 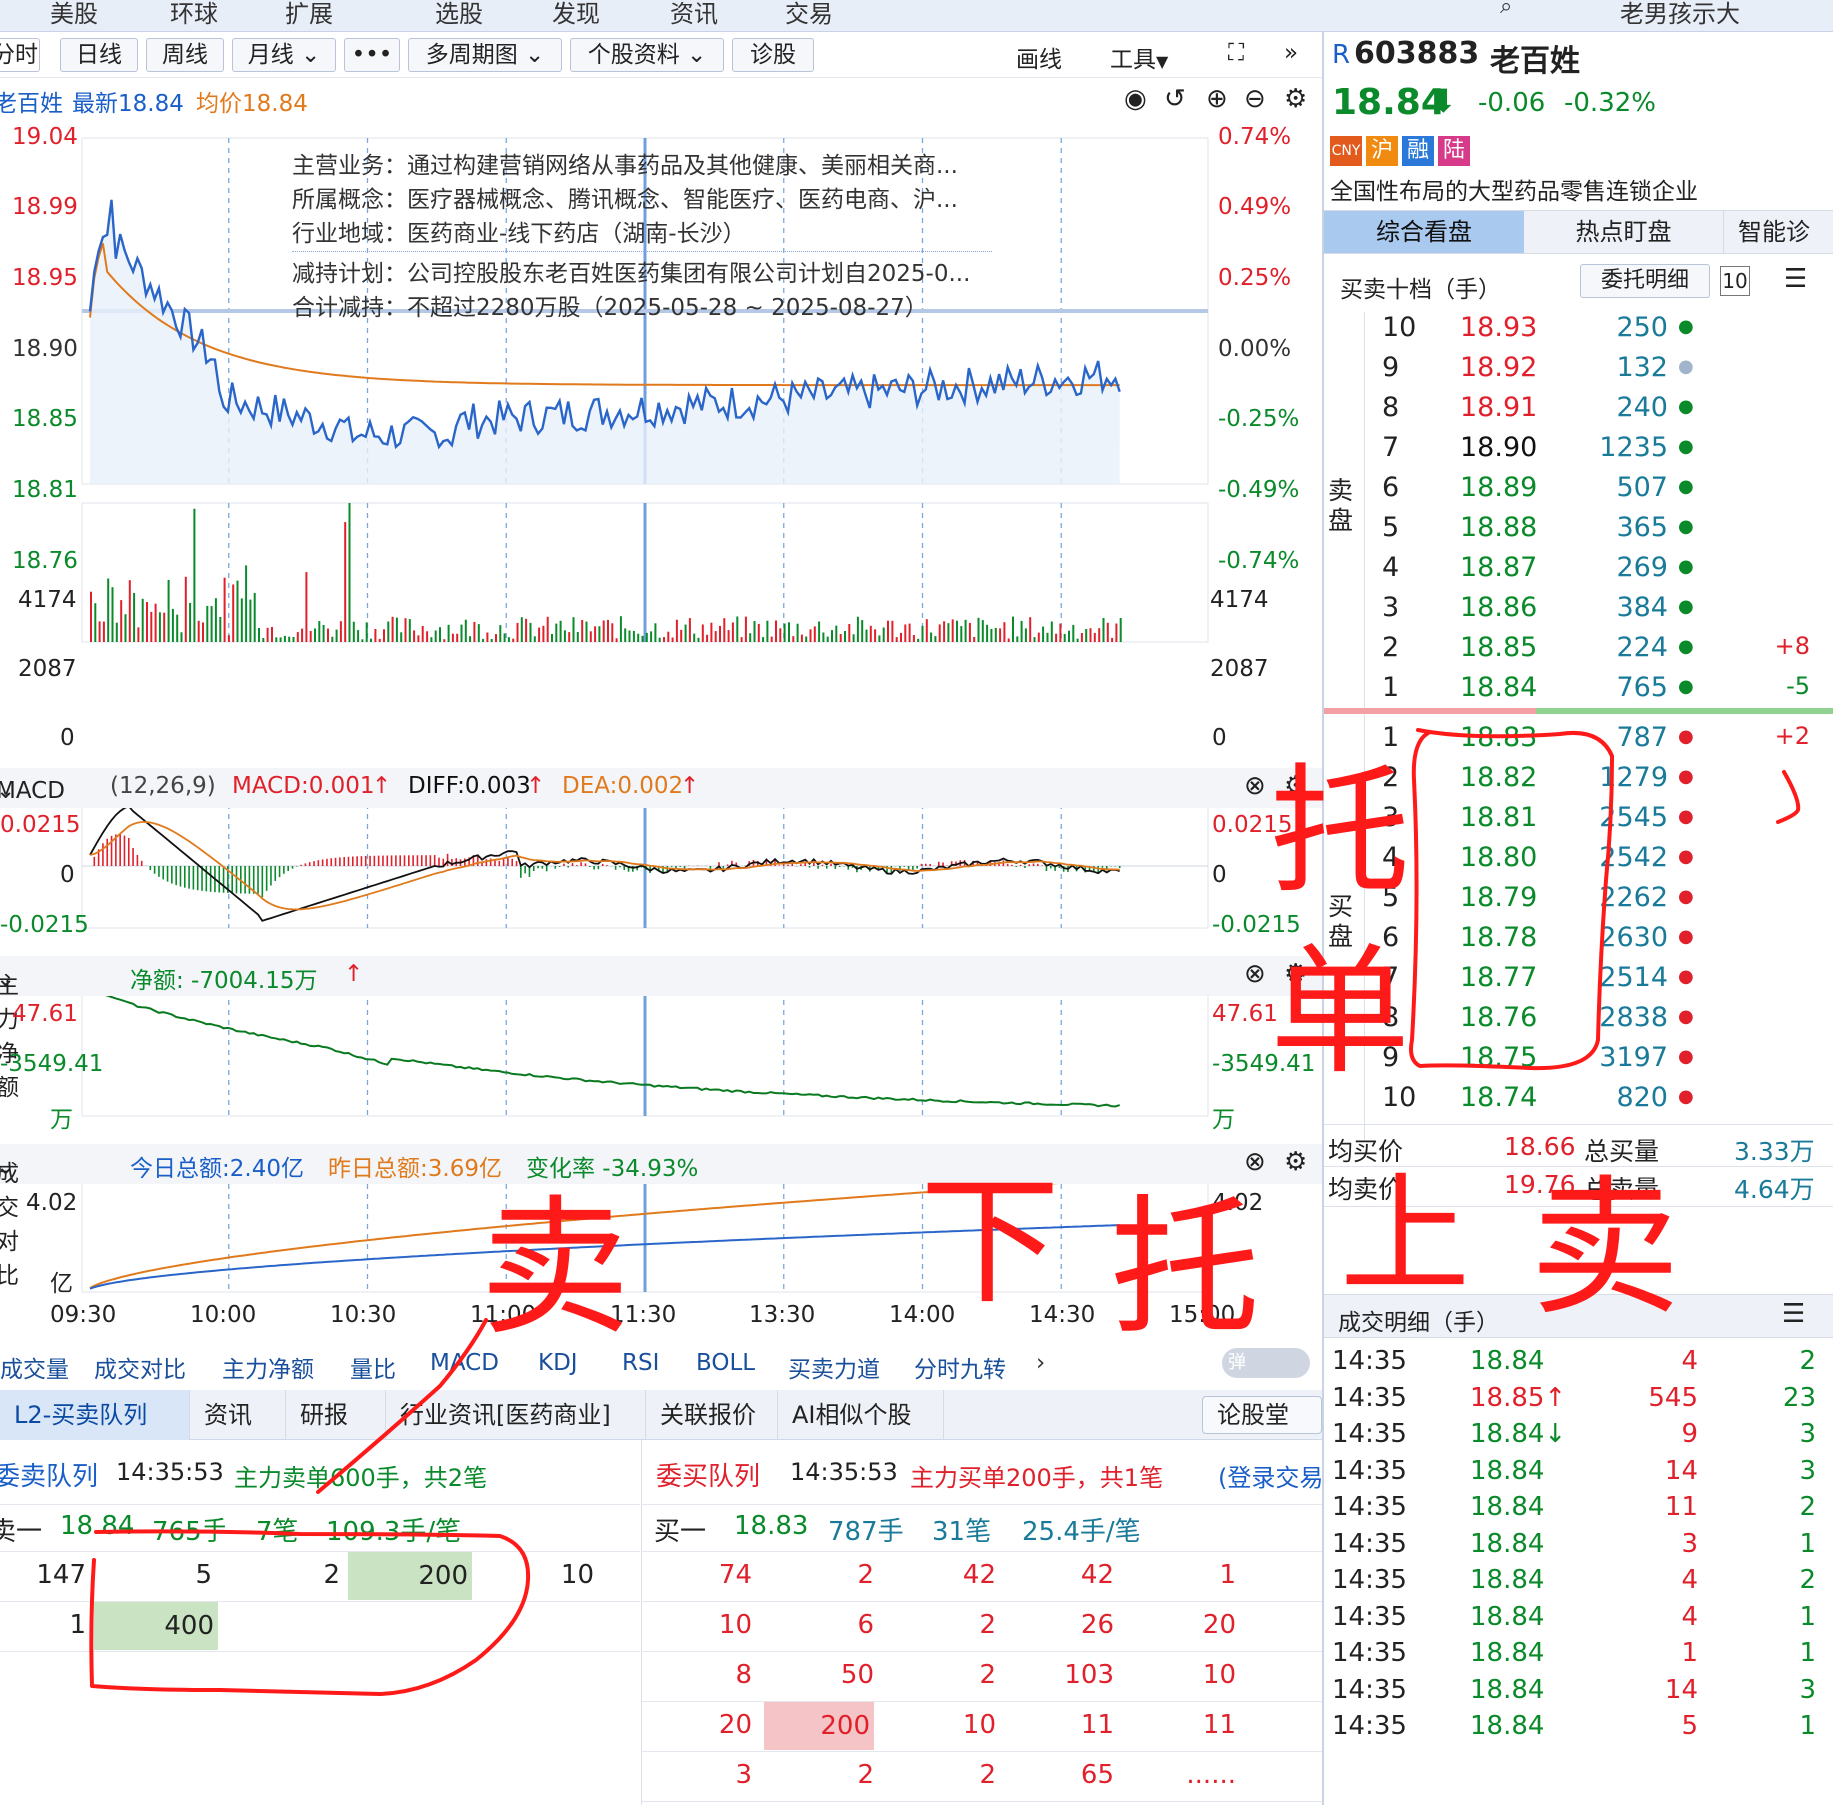 I want to click on depth-selector: 10, so click(x=1735, y=281).